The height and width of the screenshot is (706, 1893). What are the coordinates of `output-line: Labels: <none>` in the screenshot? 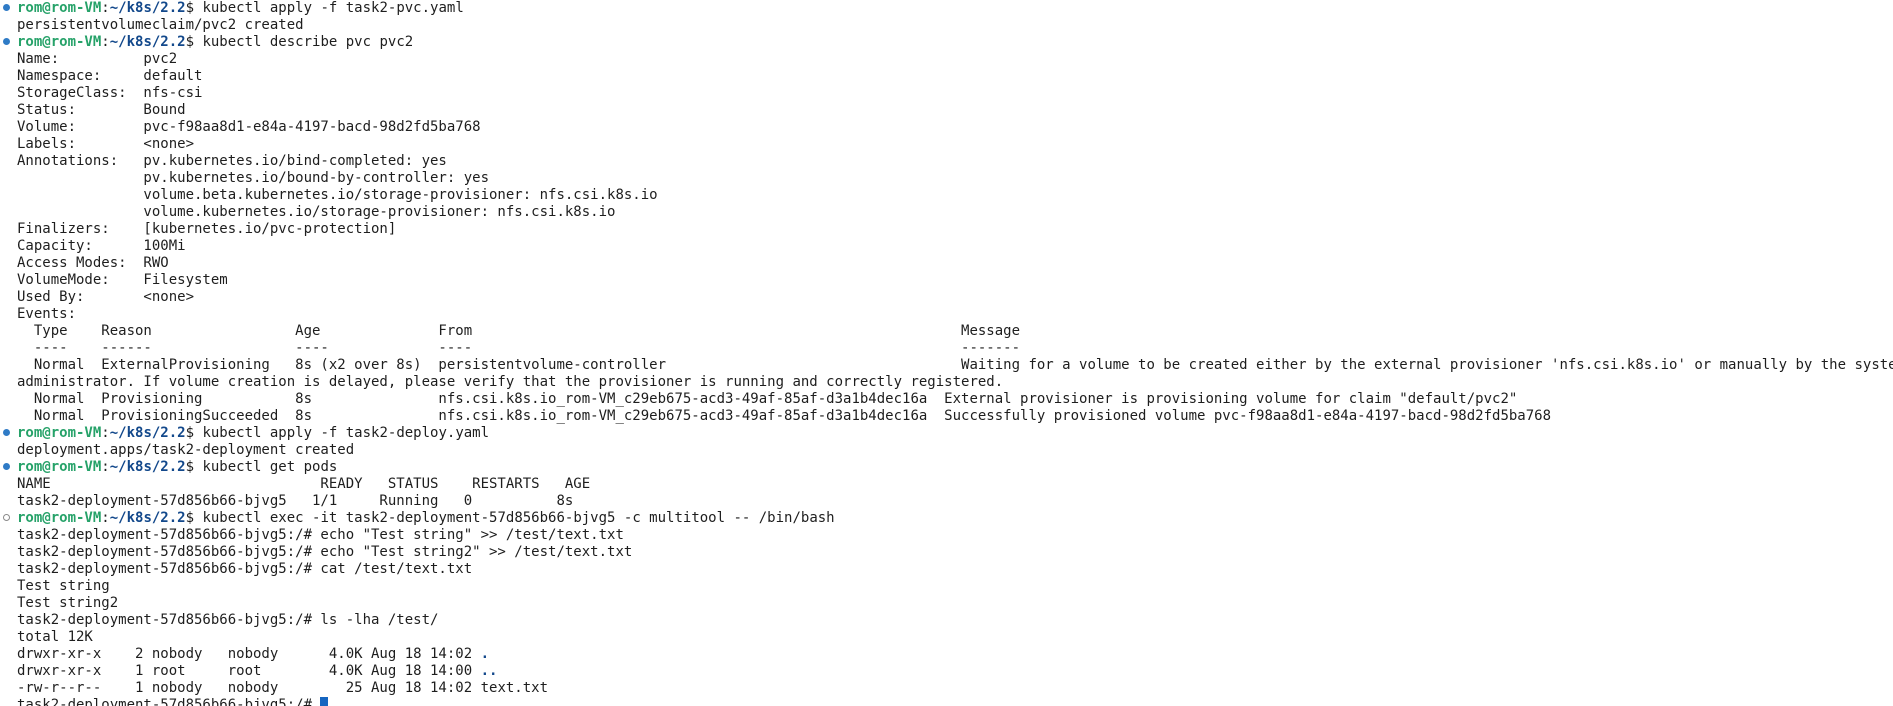 It's located at (946, 144).